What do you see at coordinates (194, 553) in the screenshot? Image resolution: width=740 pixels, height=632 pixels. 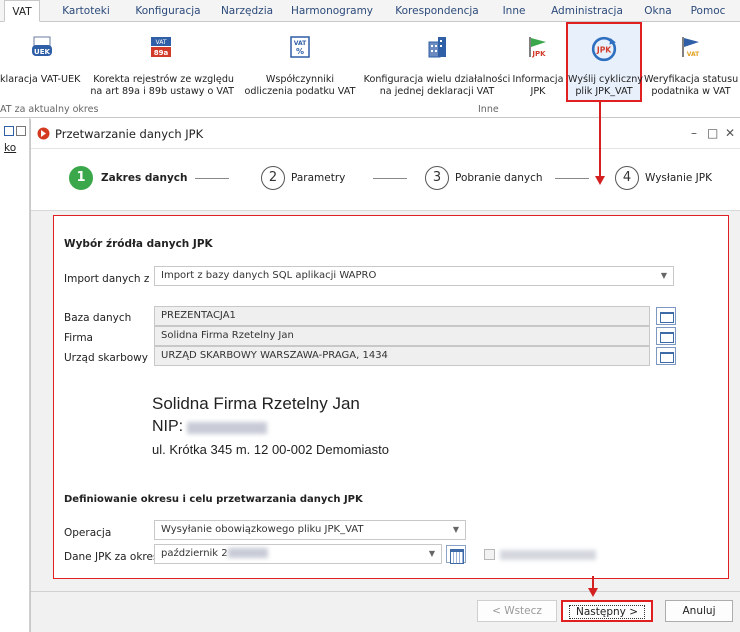 I see `period-value: październik 2` at bounding box center [194, 553].